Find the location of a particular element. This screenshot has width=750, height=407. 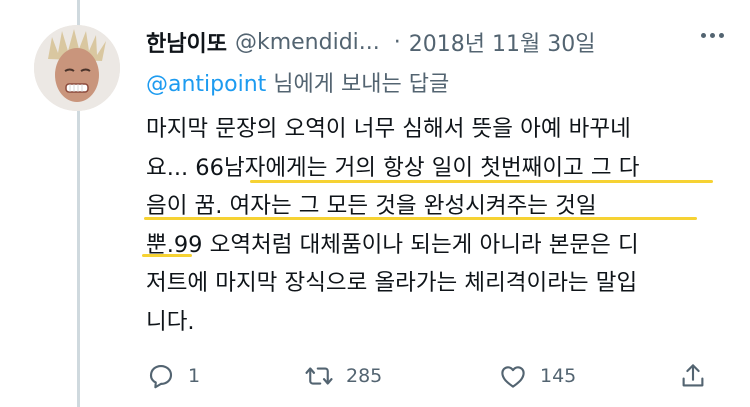

like-count: 145 is located at coordinates (558, 376).